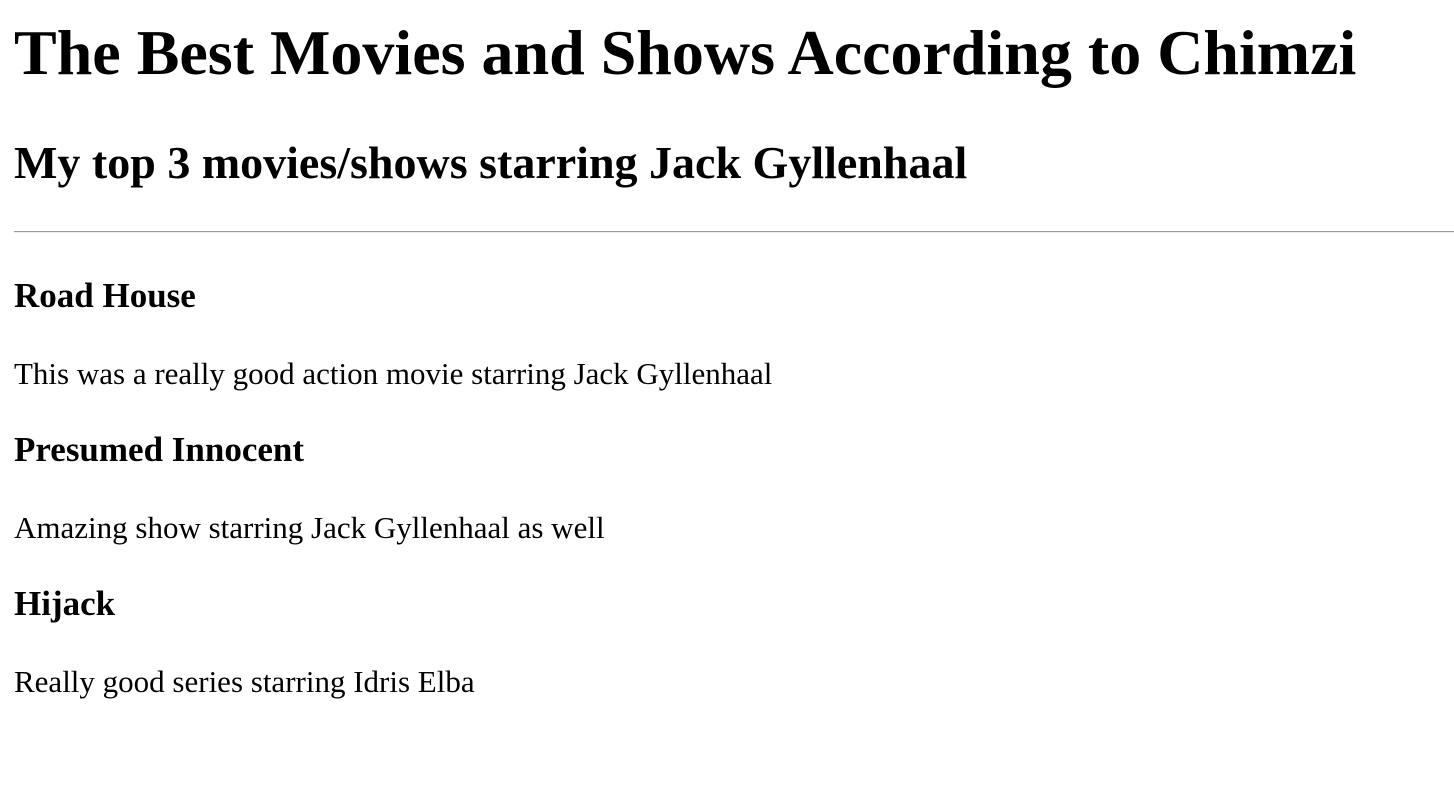 This screenshot has width=1454, height=805. I want to click on entry-title: Presumed Innocent, so click(159, 449).